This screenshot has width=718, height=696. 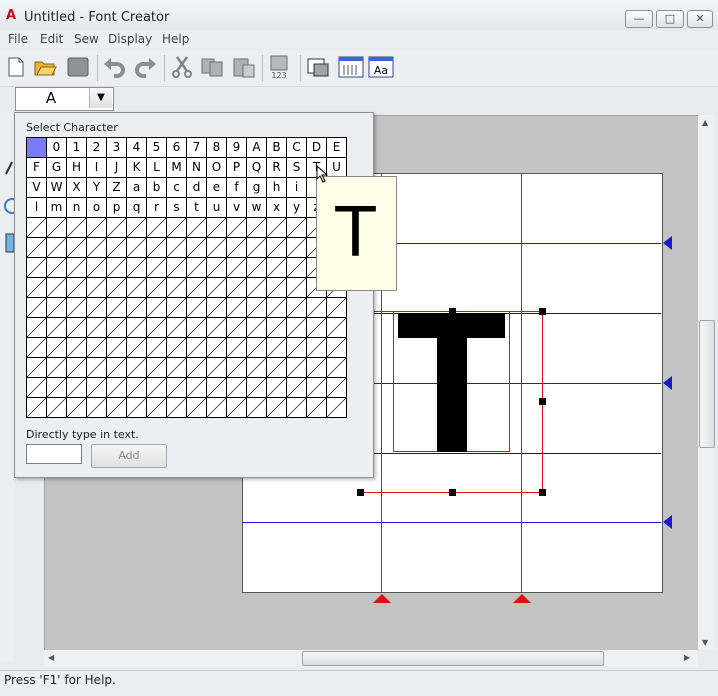 What do you see at coordinates (177, 168) in the screenshot?
I see `character-cell: M` at bounding box center [177, 168].